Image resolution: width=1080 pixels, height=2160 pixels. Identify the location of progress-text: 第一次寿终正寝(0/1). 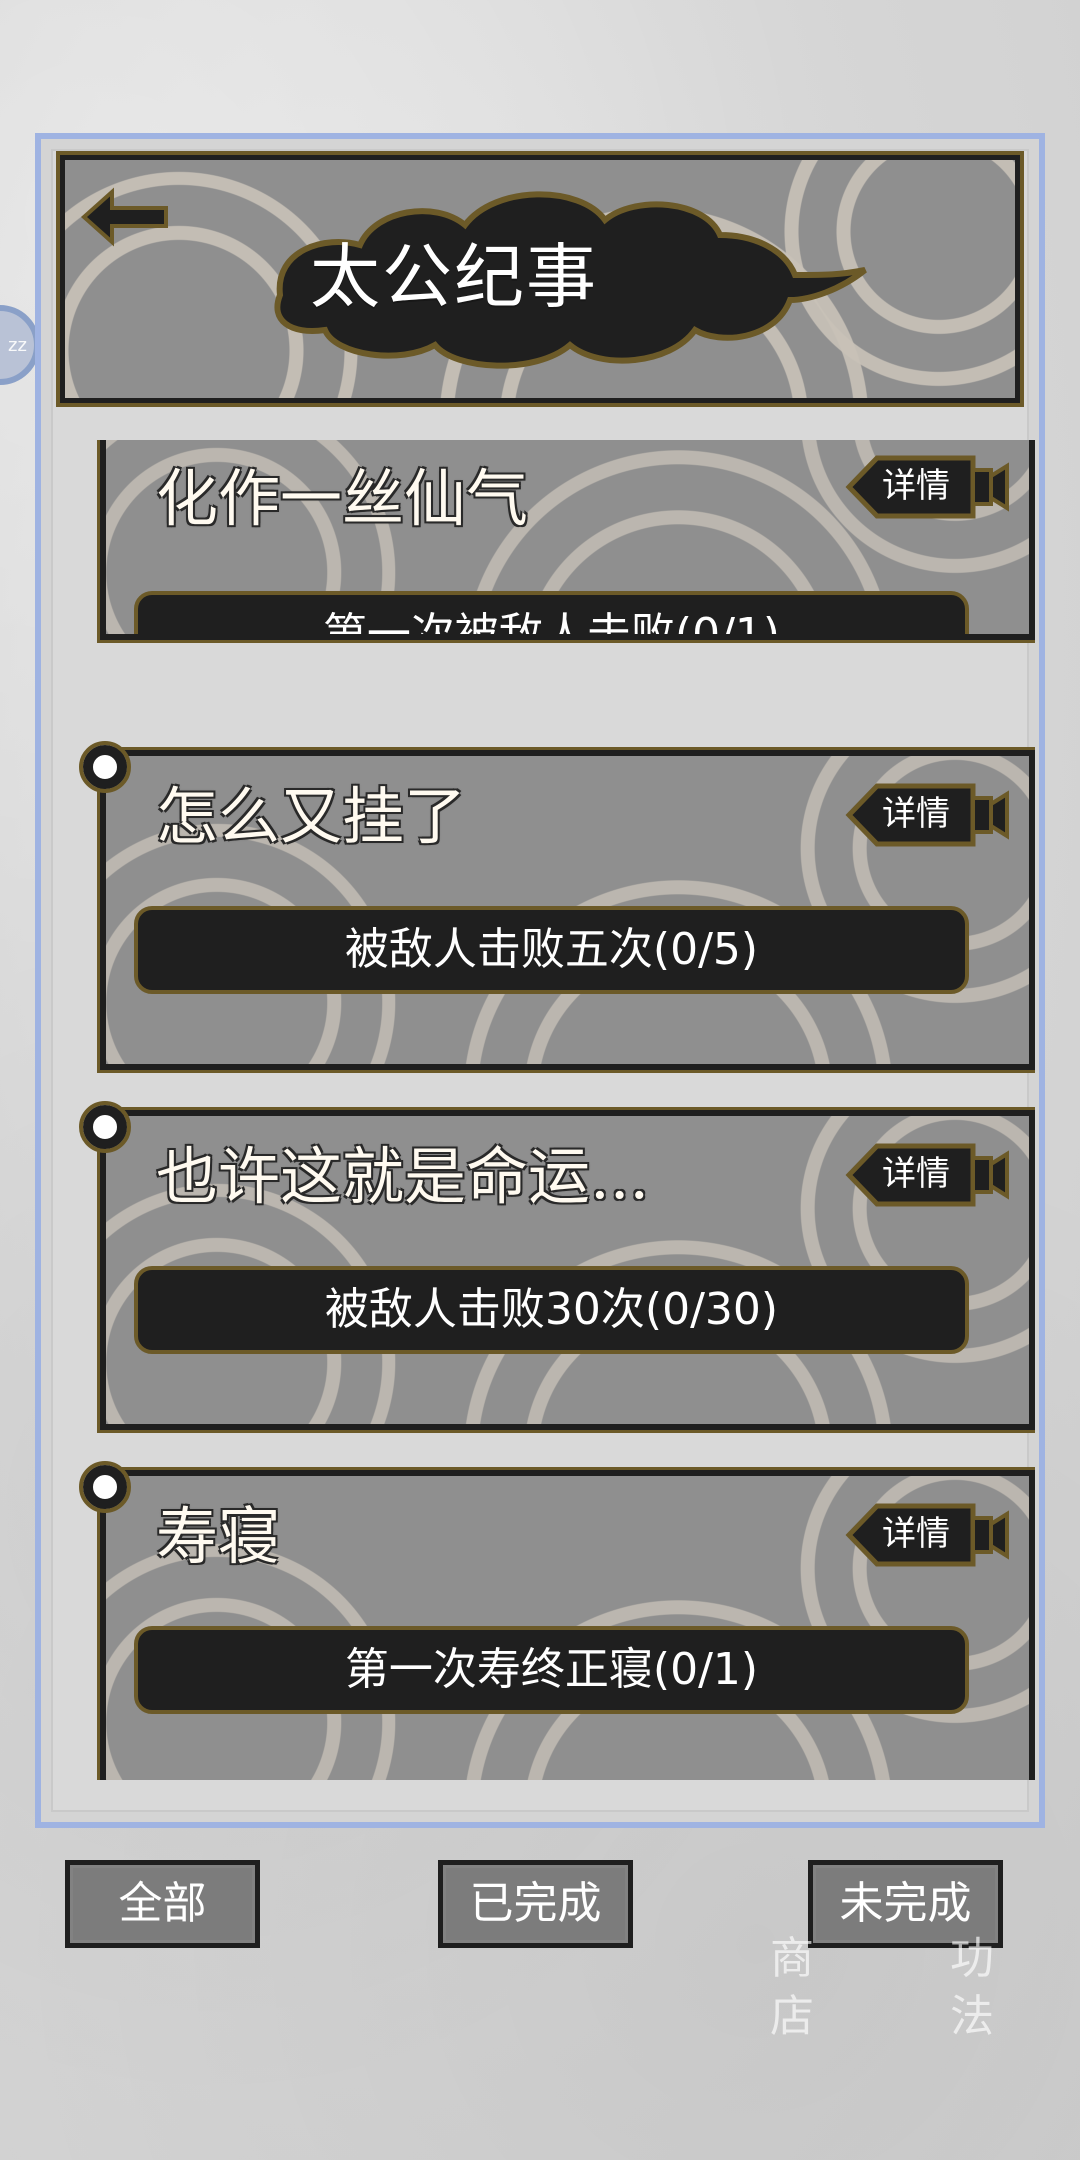
(551, 1669).